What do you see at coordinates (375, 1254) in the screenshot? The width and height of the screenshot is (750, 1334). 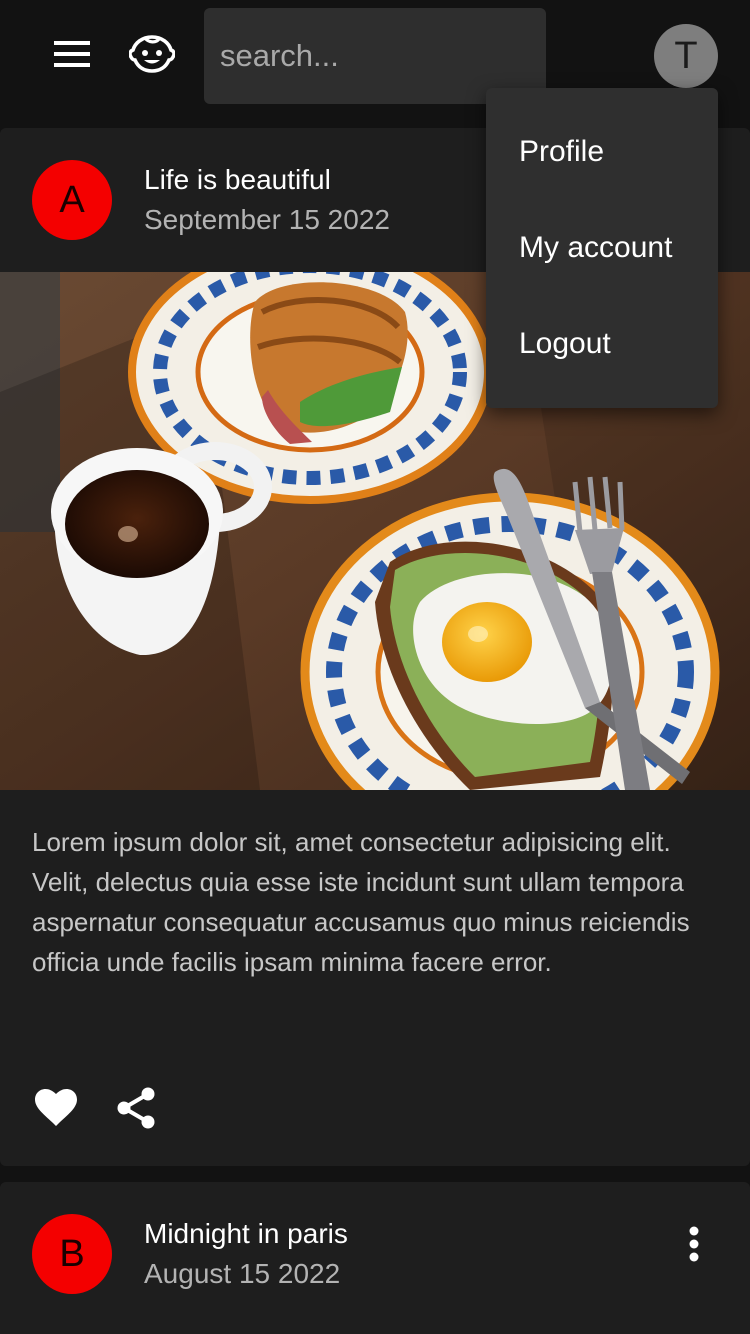 I see `post-header: B Midnight in paris August 15 2022` at bounding box center [375, 1254].